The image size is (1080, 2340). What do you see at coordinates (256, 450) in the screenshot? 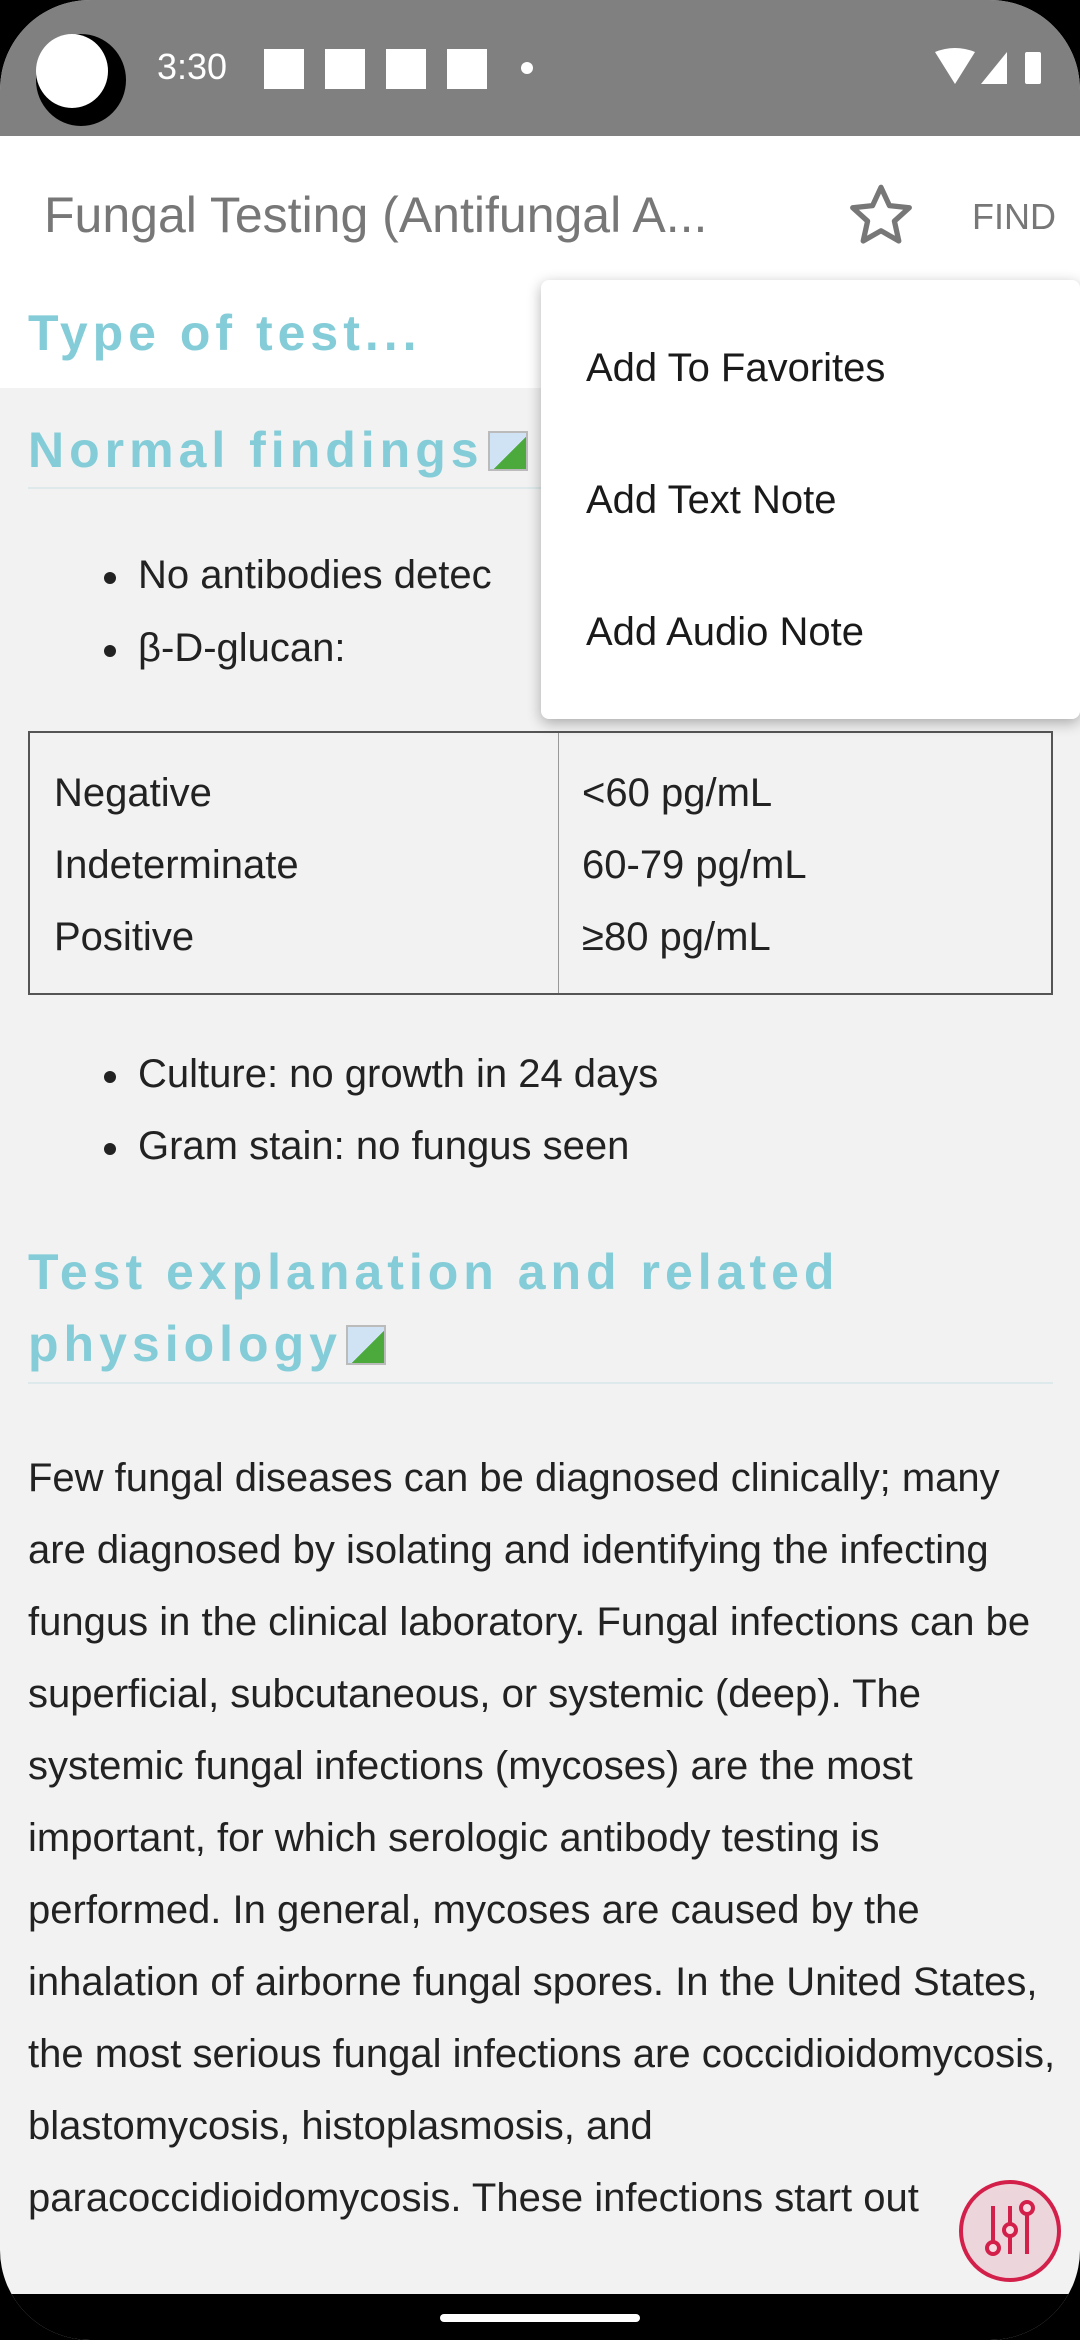
I see `heading-text: Normal findings` at bounding box center [256, 450].